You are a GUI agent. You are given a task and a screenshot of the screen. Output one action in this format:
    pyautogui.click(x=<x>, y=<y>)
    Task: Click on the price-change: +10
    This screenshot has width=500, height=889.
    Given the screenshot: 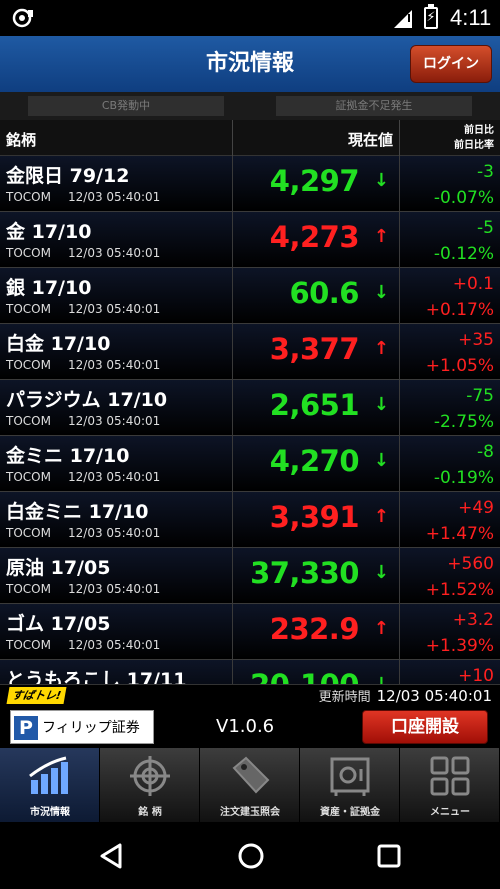 What is the action you would take?
    pyautogui.click(x=476, y=675)
    